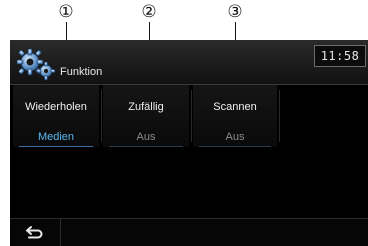 Image resolution: width=368 pixels, height=246 pixels. Describe the element at coordinates (81, 72) in the screenshot. I see `page-title: Funktion` at that location.